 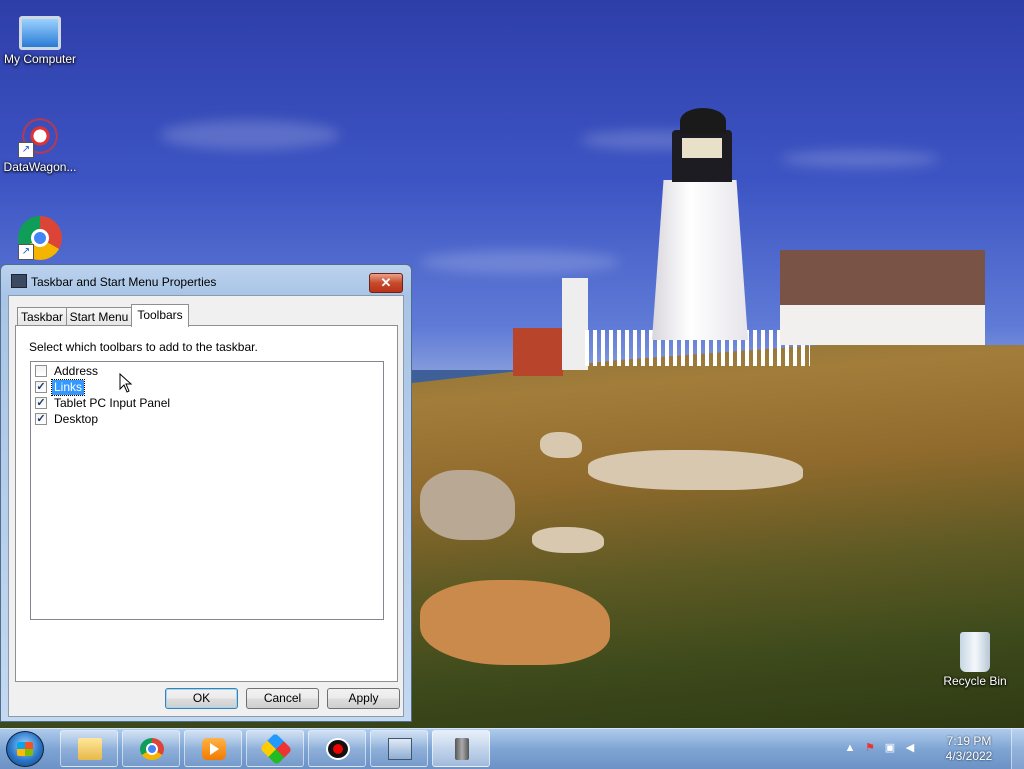 What do you see at coordinates (40, 33) in the screenshot?
I see `computer-icon` at bounding box center [40, 33].